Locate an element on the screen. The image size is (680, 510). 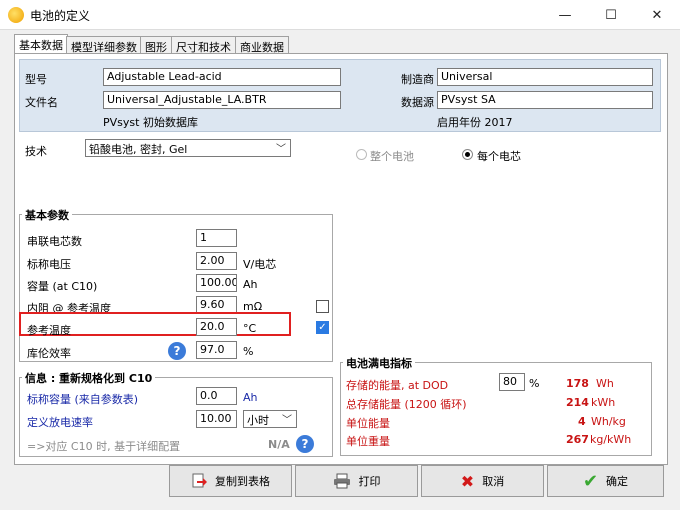
maximize-button: ☐ is located at coordinates (611, 15).